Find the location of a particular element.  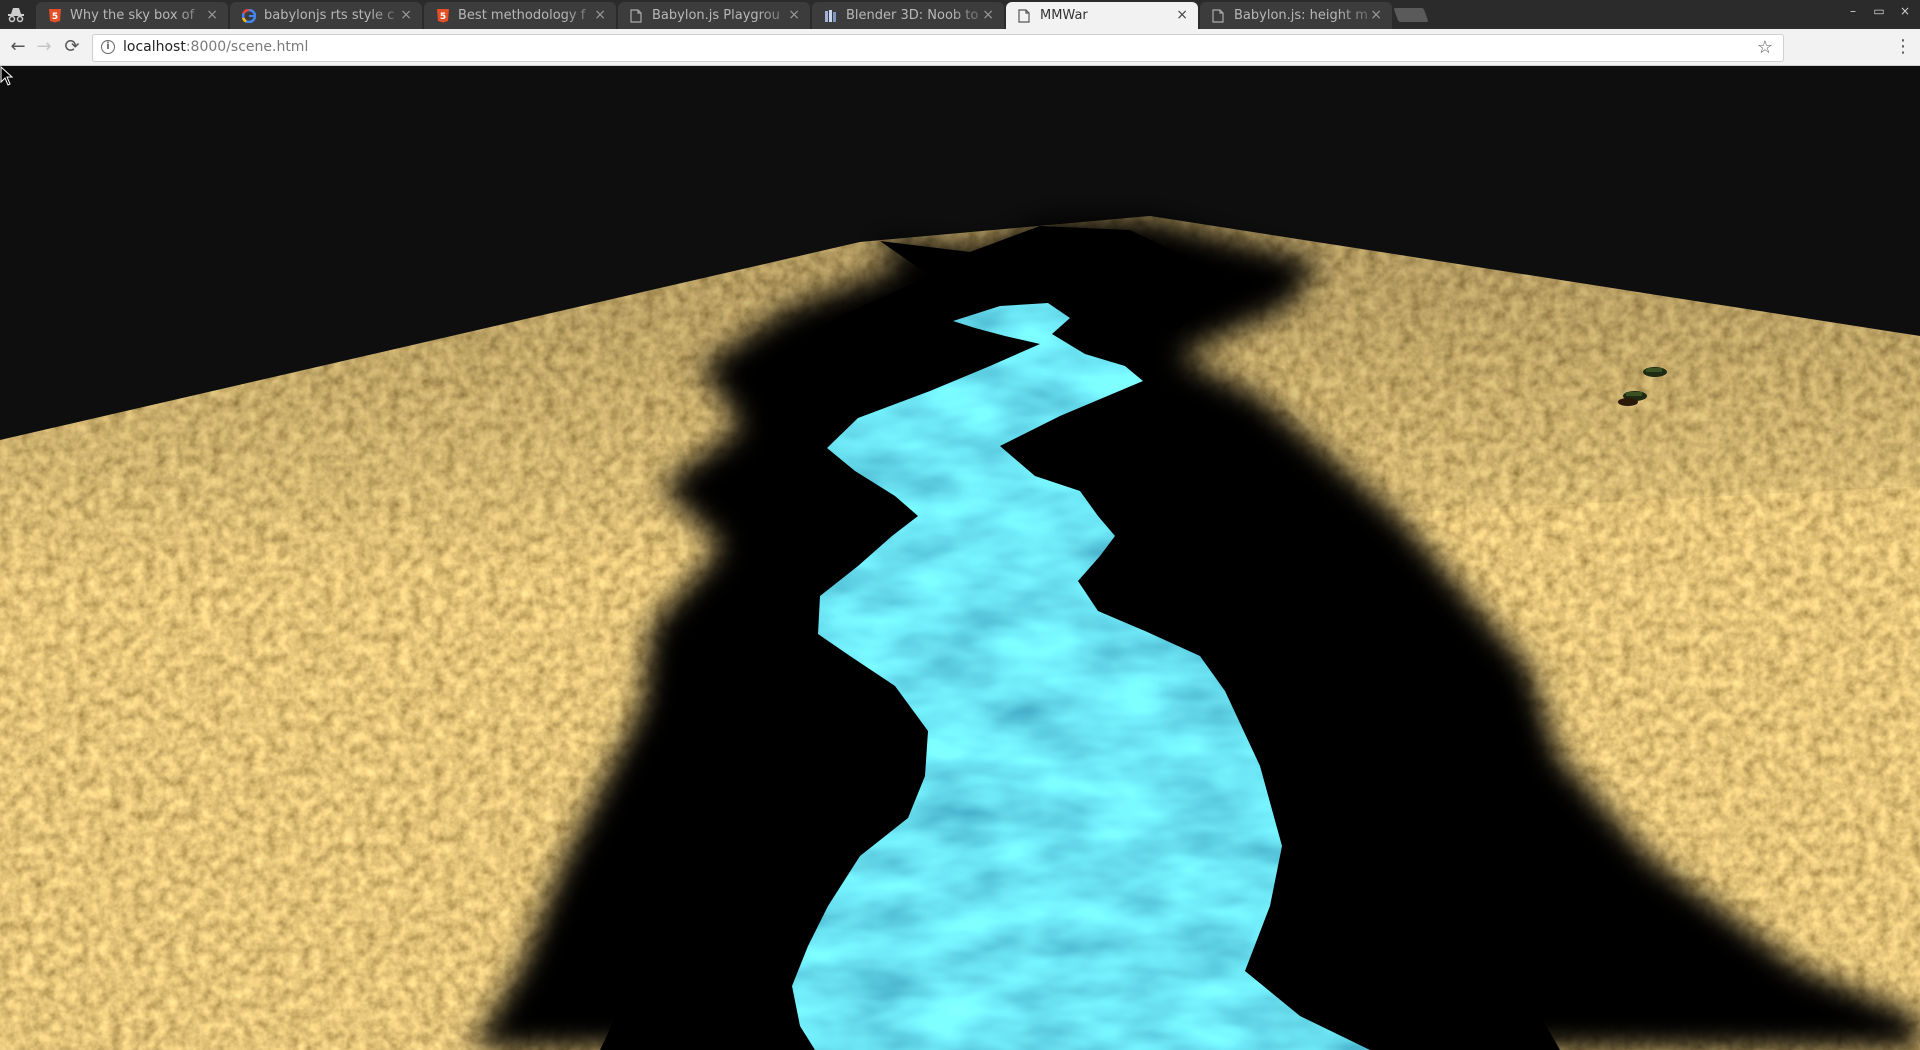

back-arrow-icon: ← is located at coordinates (18, 47).